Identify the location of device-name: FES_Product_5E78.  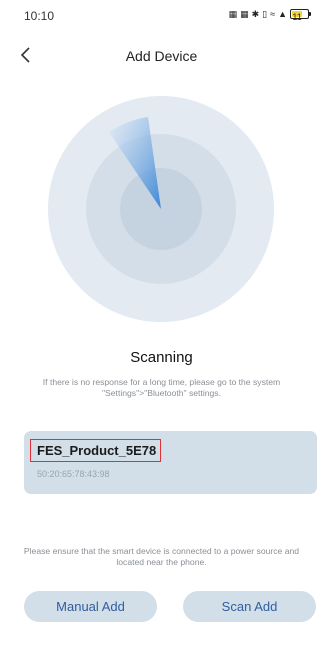
(97, 450).